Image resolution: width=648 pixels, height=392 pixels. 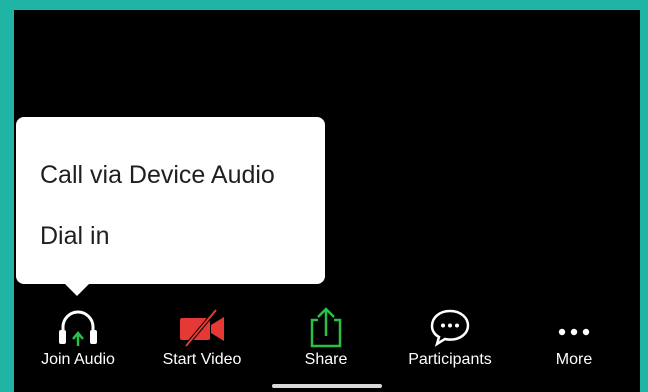 What do you see at coordinates (202, 328) in the screenshot?
I see `video-off-icon` at bounding box center [202, 328].